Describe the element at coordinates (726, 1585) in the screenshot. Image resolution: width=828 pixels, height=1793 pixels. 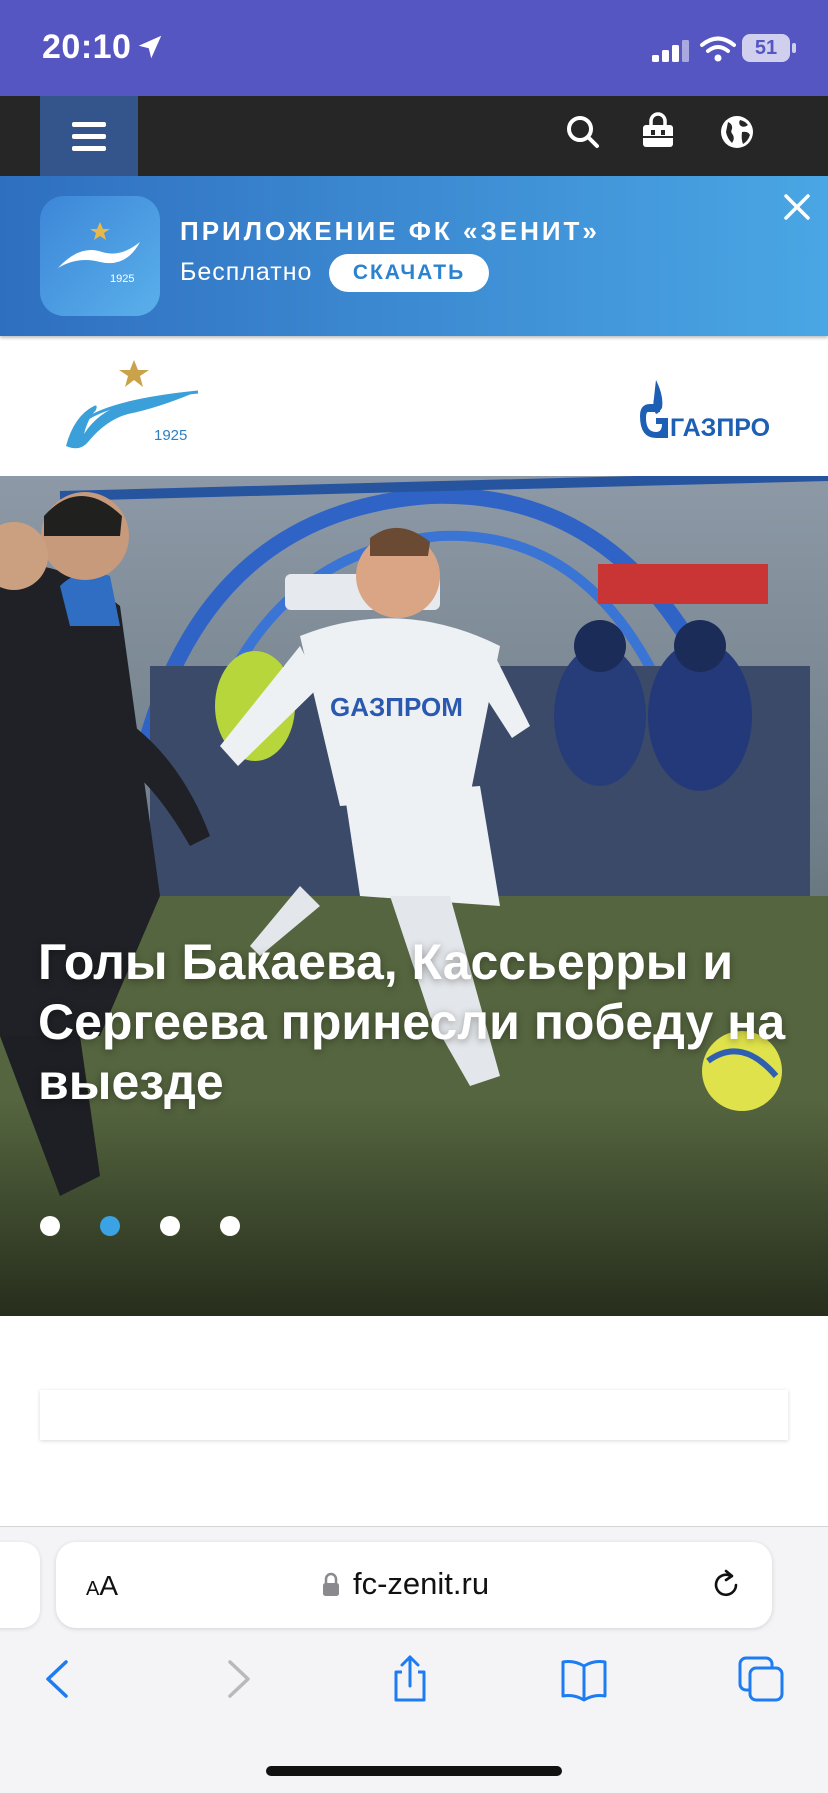
I see `reload-icon` at that location.